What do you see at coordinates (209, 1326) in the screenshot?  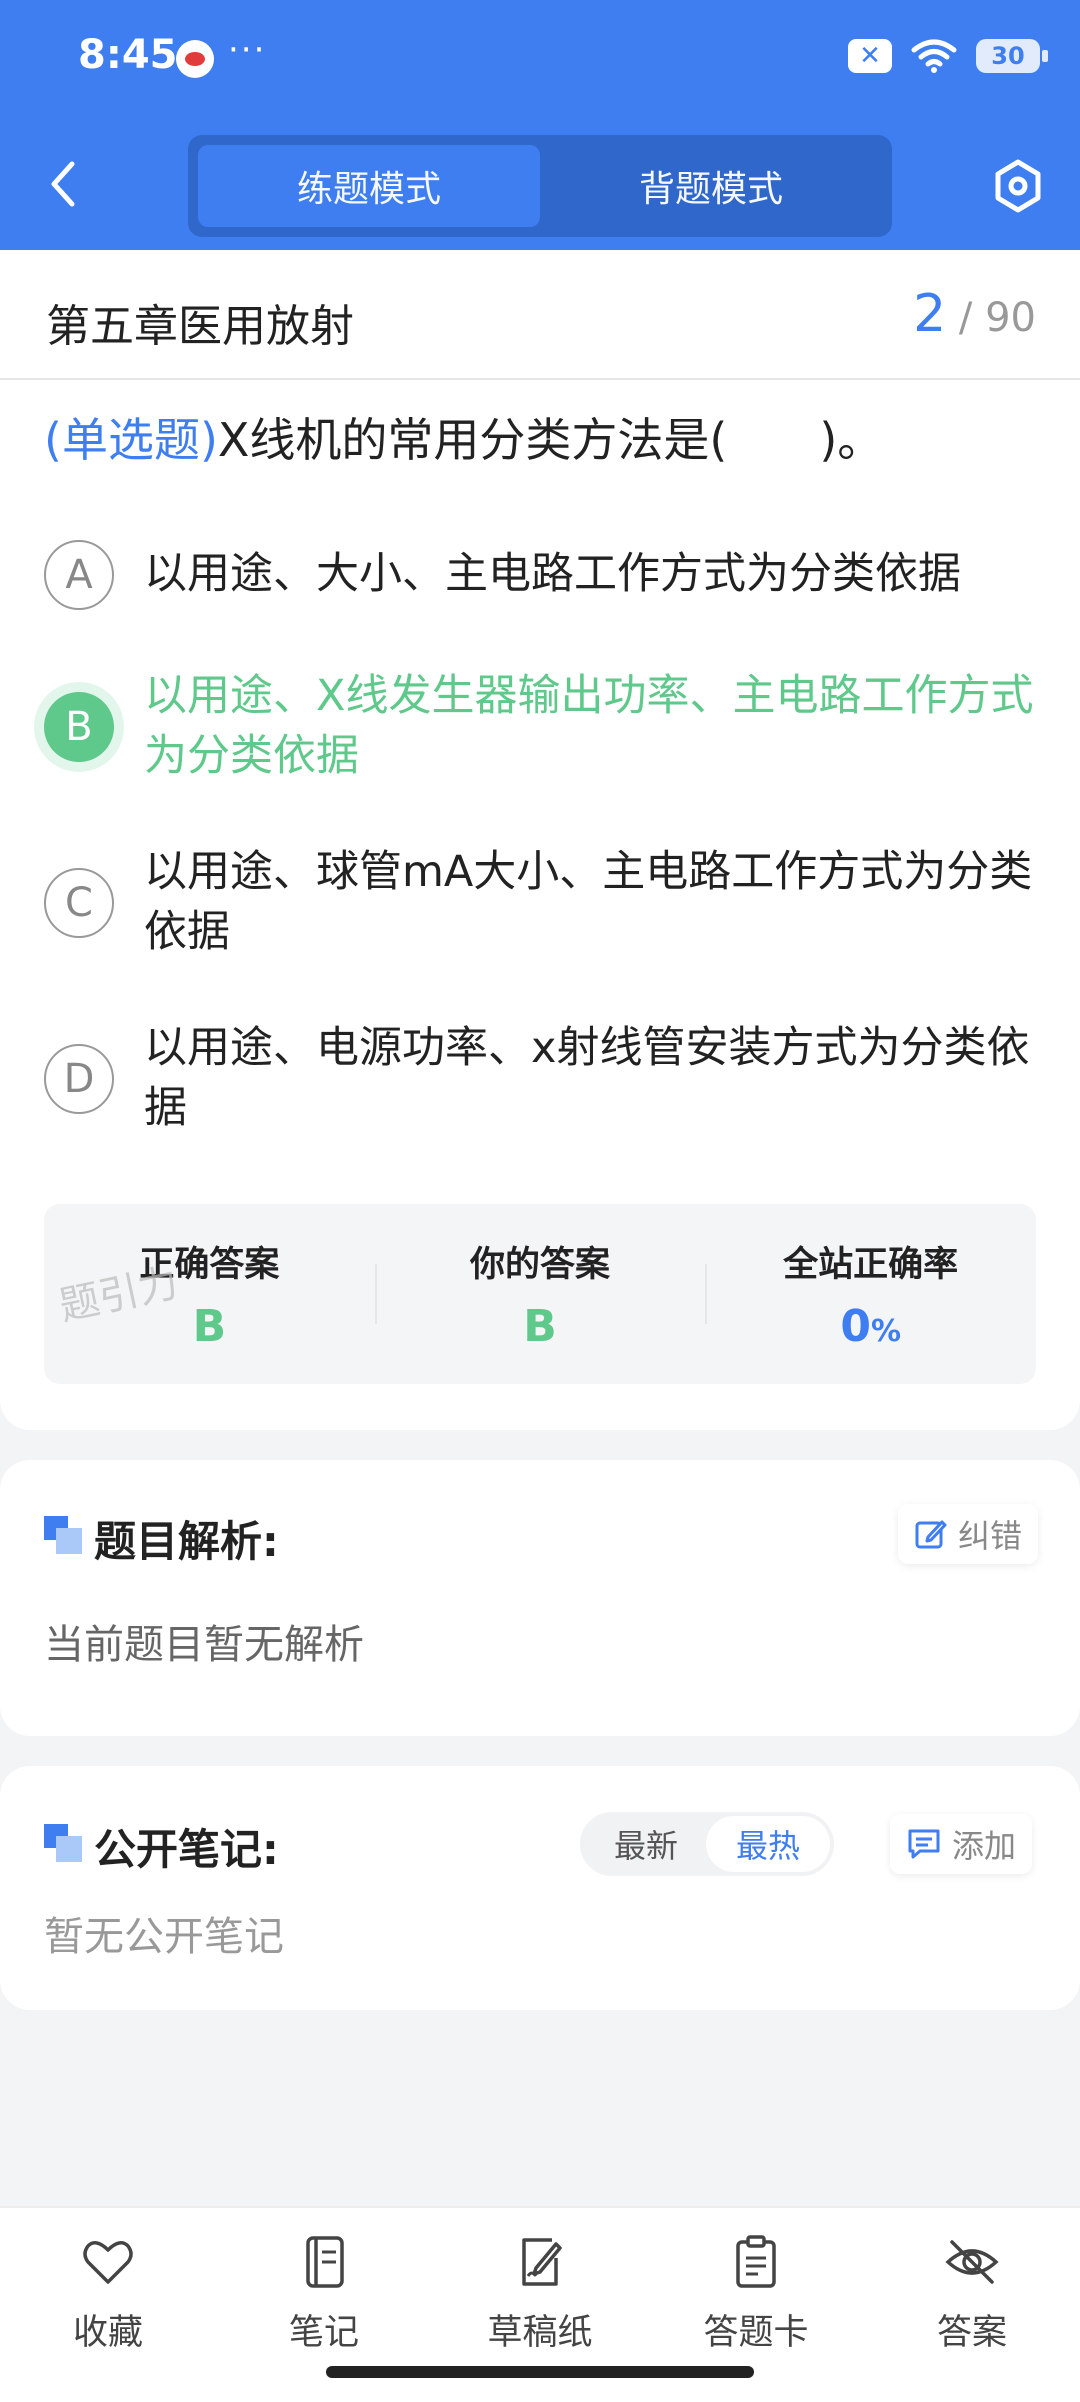 I see `correct-answer-value: B` at bounding box center [209, 1326].